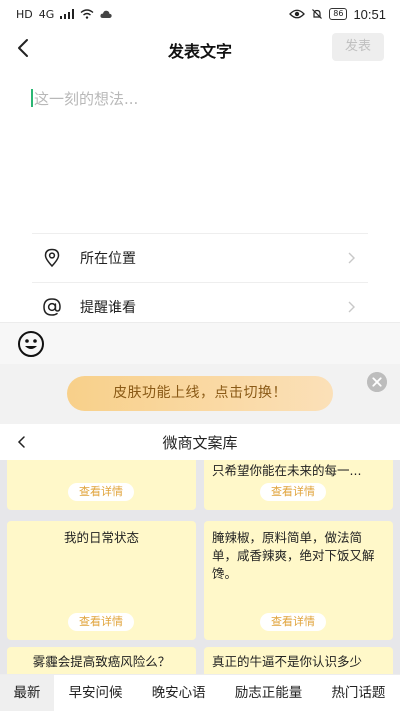 The width and height of the screenshot is (400, 711). I want to click on wifi-icon, so click(87, 14).